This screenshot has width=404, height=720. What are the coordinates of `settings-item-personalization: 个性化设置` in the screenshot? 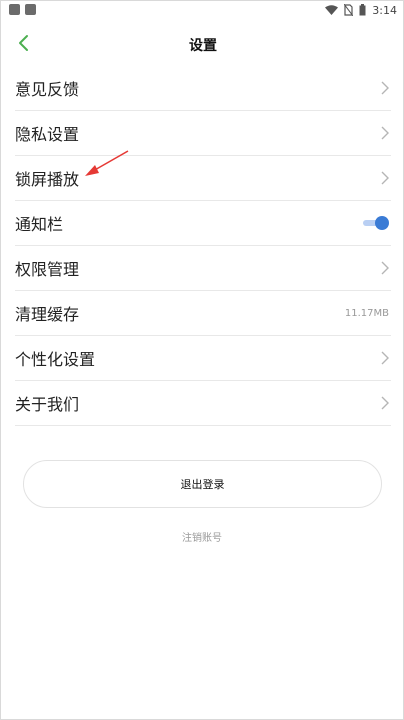 It's located at (203, 358).